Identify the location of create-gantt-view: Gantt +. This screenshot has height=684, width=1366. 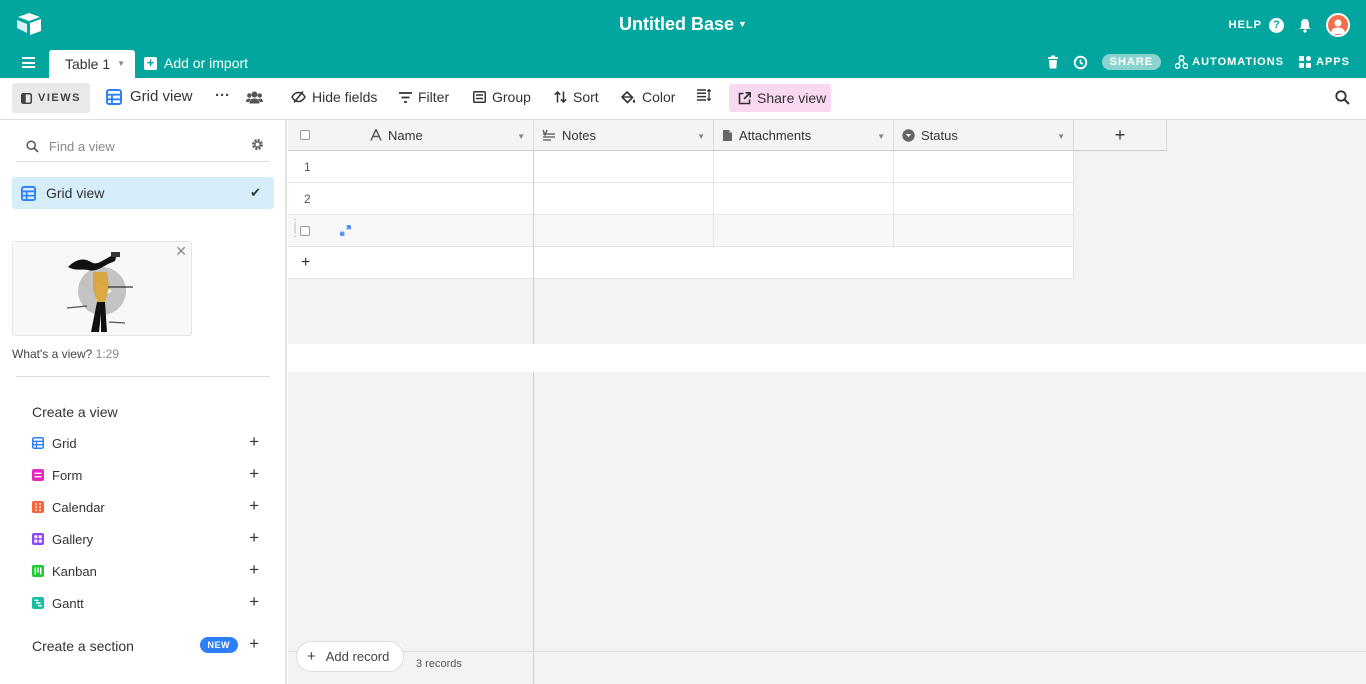
(148, 603).